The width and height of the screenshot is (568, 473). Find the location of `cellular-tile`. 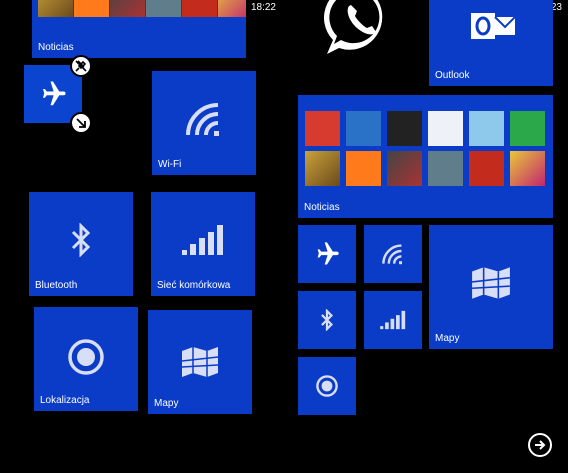

cellular-tile is located at coordinates (393, 320).